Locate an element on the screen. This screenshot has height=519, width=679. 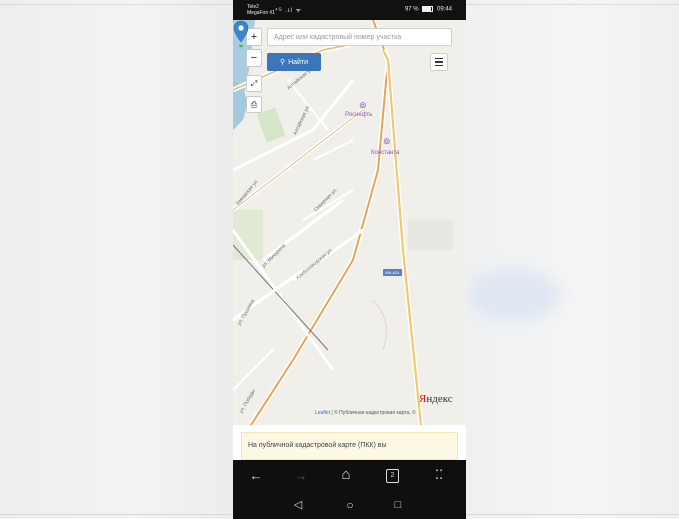
browser-navigation-bar: ← → ⌂ 2 ⁚⁚ ◁ ○ □ is located at coordinates (349, 489).